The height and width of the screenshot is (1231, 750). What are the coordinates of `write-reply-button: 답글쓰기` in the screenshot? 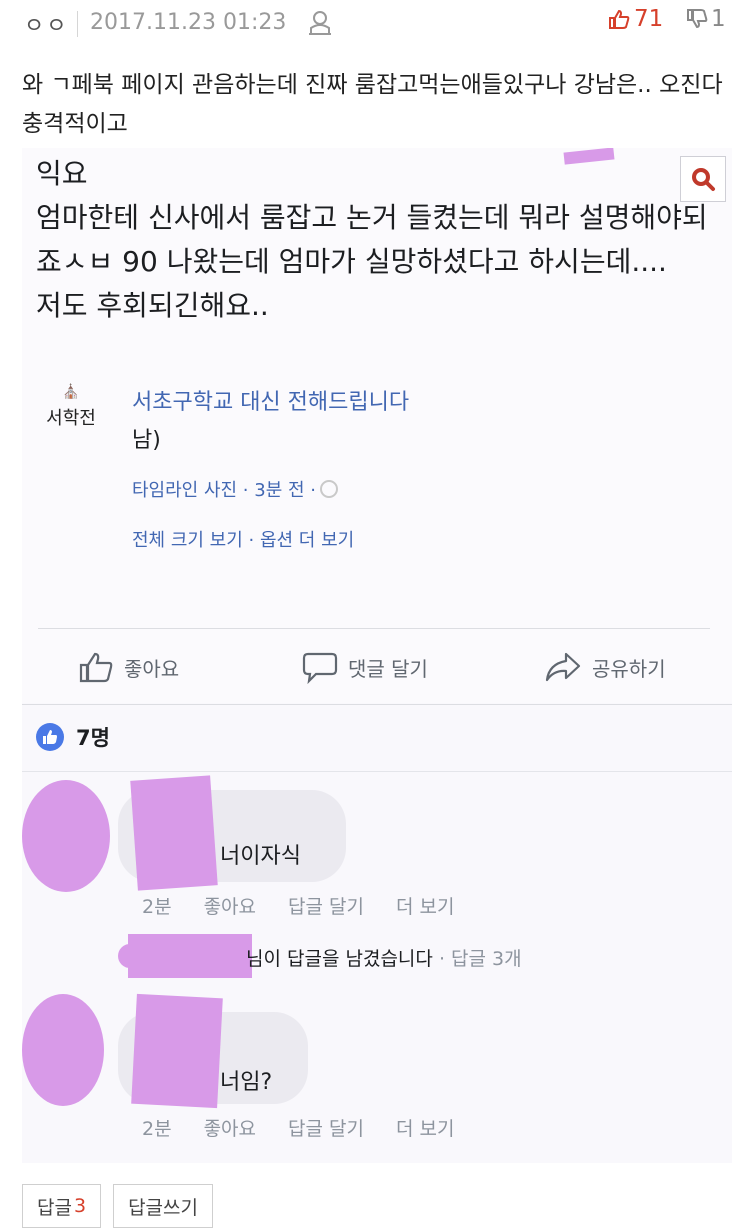 It's located at (163, 1206).